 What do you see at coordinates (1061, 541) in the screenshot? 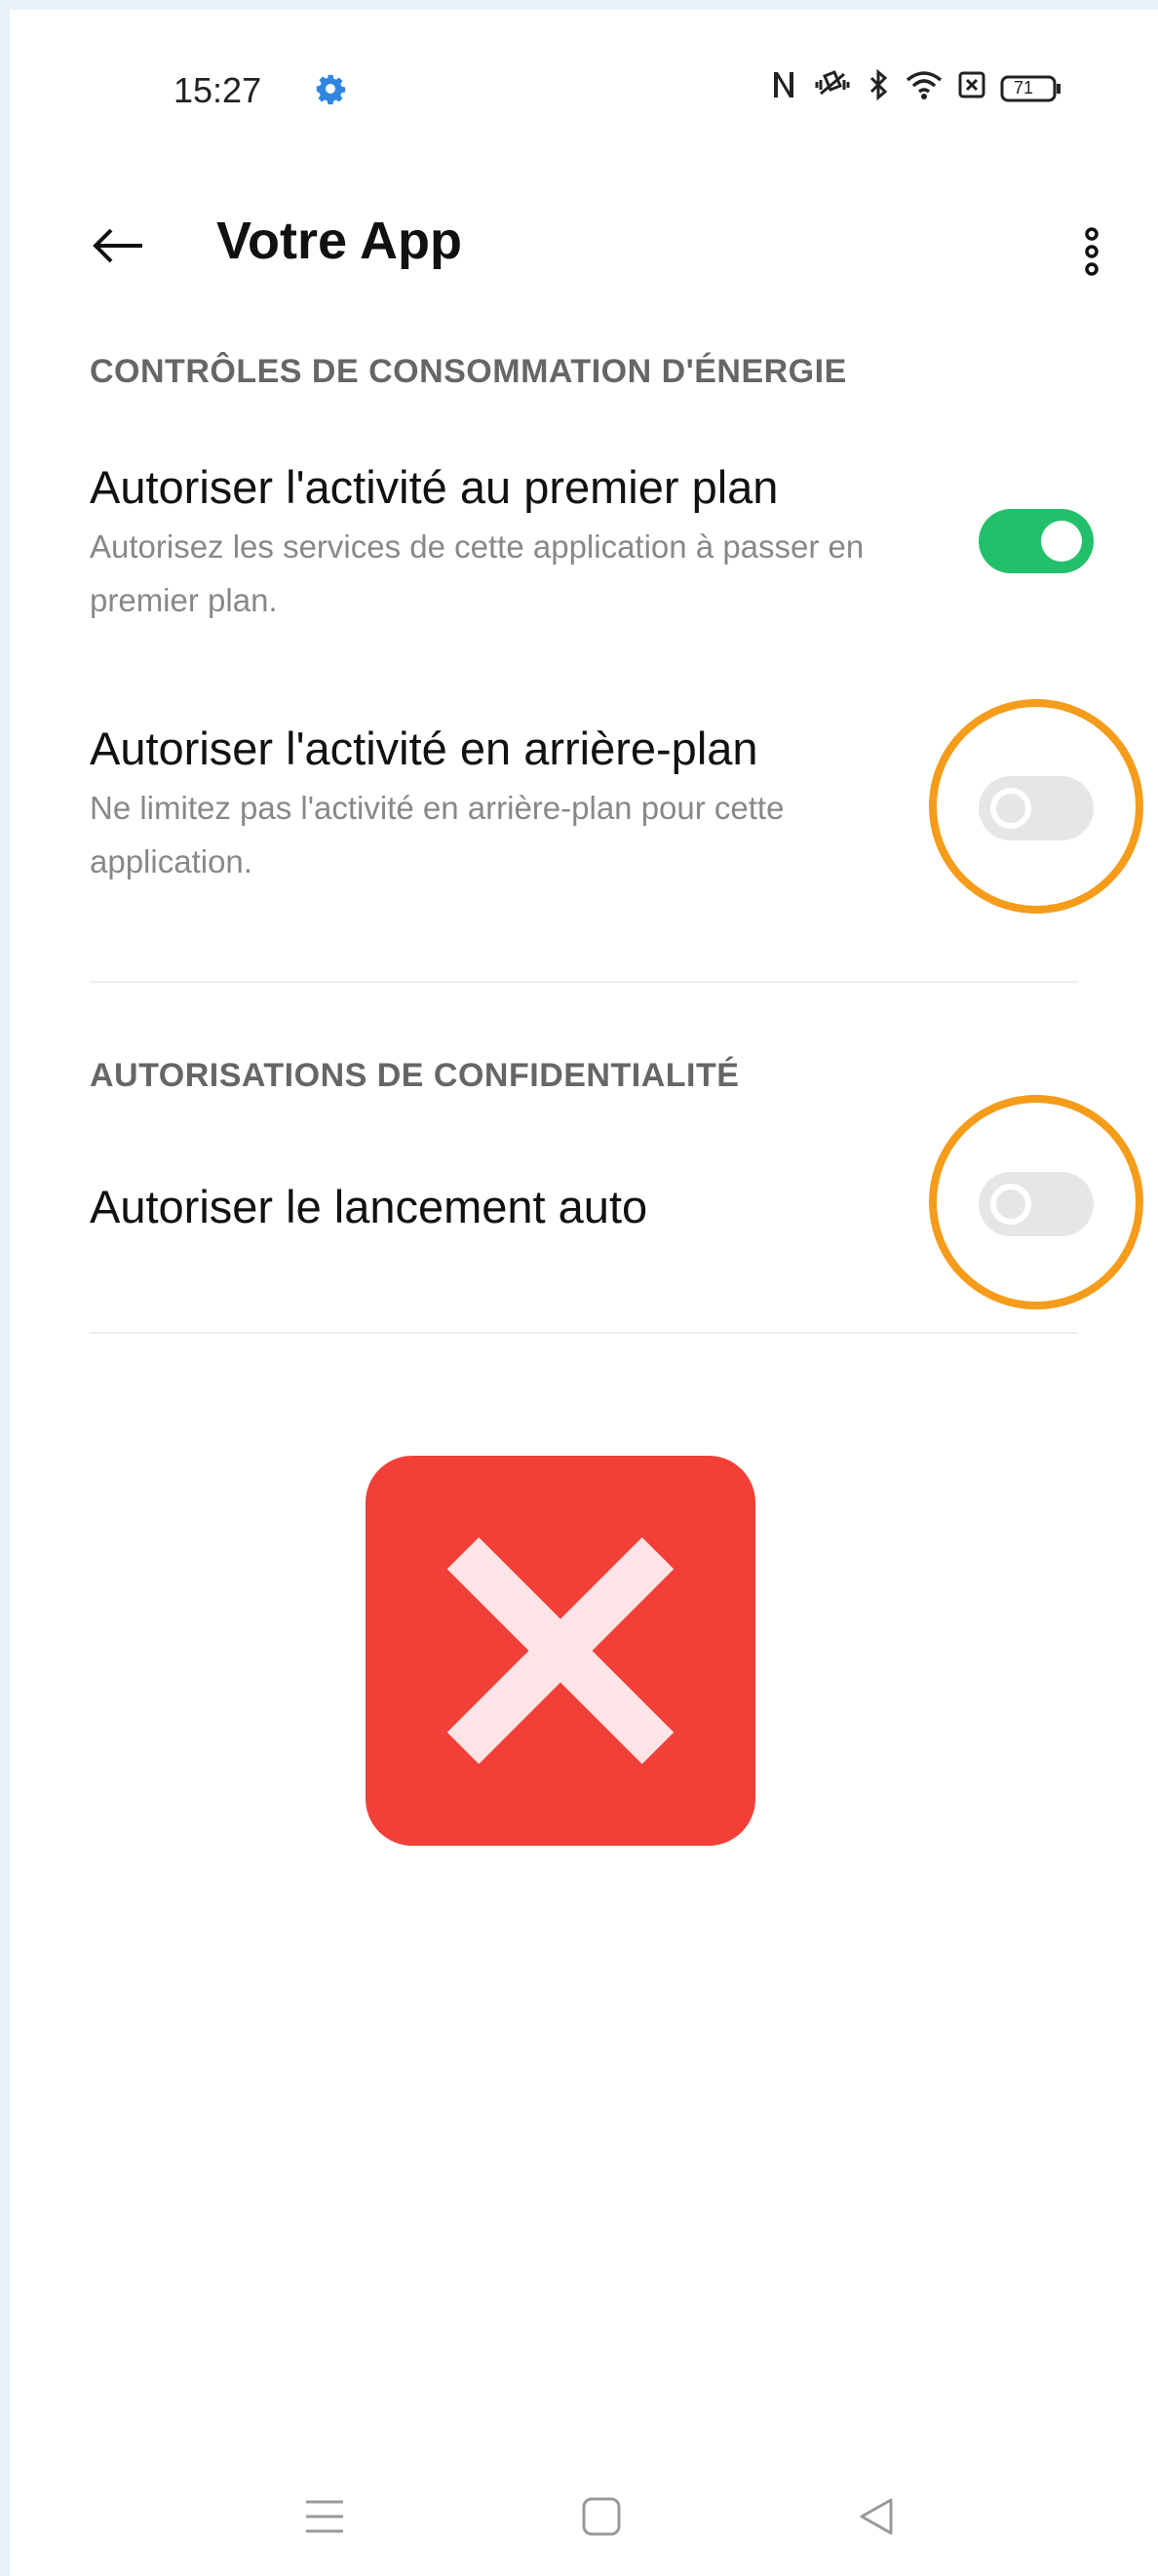
I see `toggle-knob` at bounding box center [1061, 541].